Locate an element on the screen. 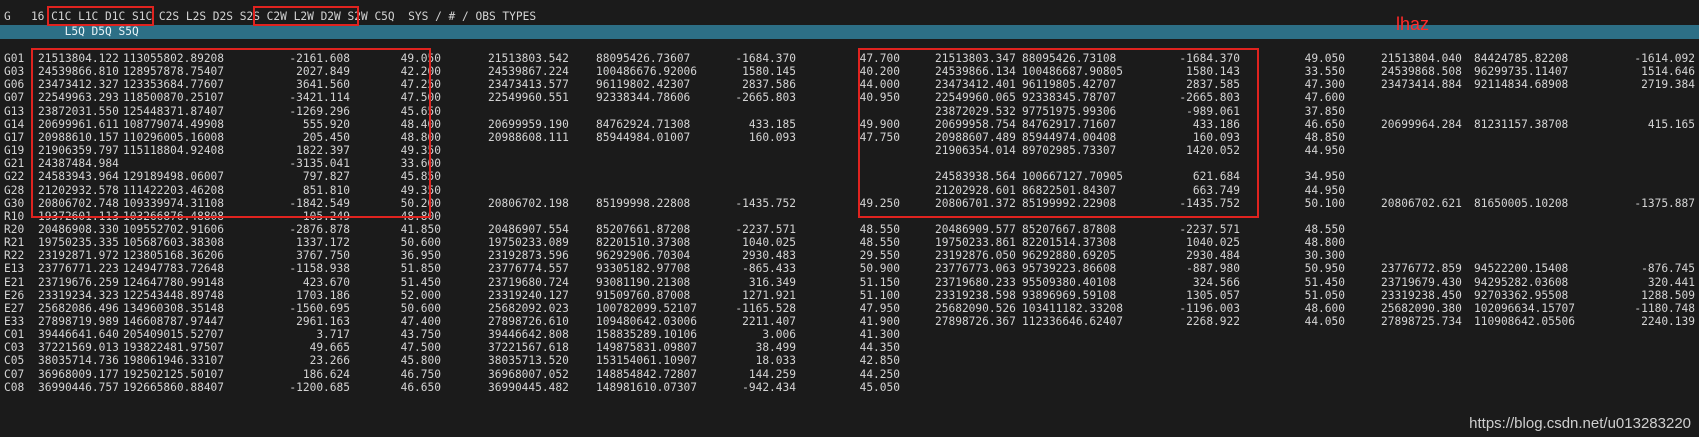  obs-value: 20699961.611 is located at coordinates (78, 124).